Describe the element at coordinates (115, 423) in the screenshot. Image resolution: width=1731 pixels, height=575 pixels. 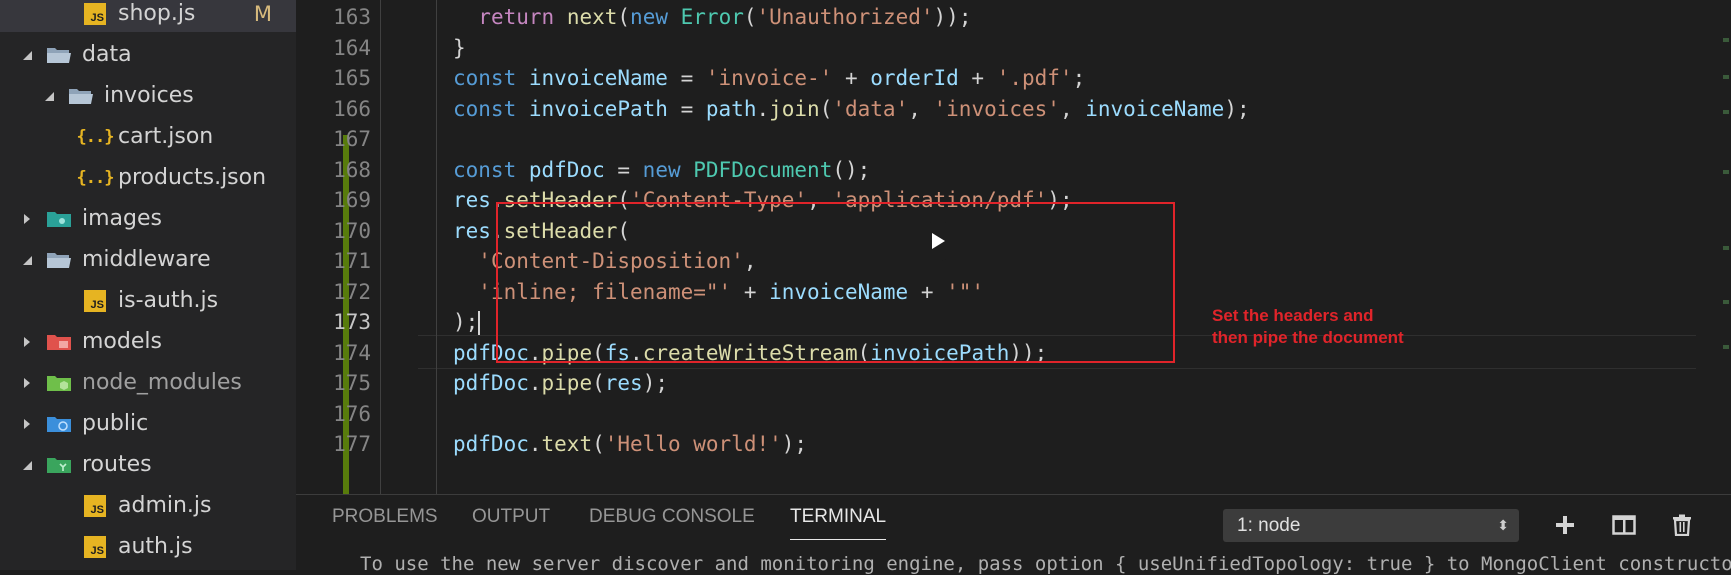
I see `tree-item-label: public` at that location.